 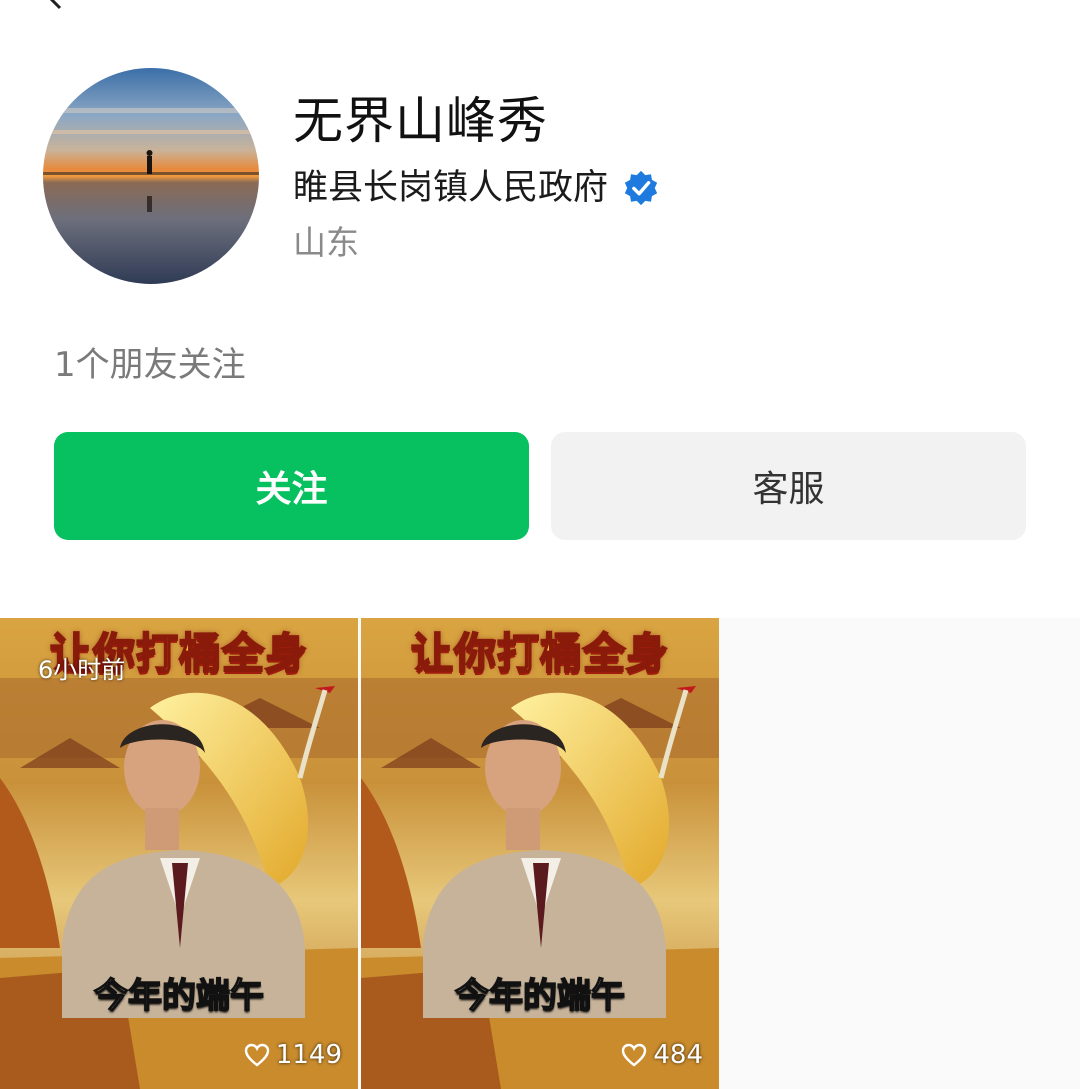 What do you see at coordinates (56, 5) in the screenshot?
I see `back-arrow-icon` at bounding box center [56, 5].